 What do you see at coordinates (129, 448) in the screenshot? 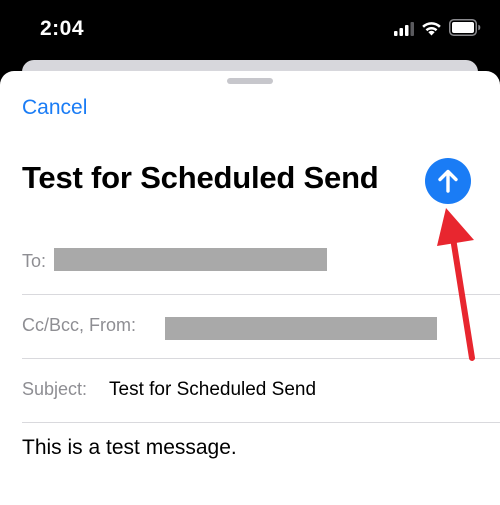
I see `message-body: This is a test message.` at bounding box center [129, 448].